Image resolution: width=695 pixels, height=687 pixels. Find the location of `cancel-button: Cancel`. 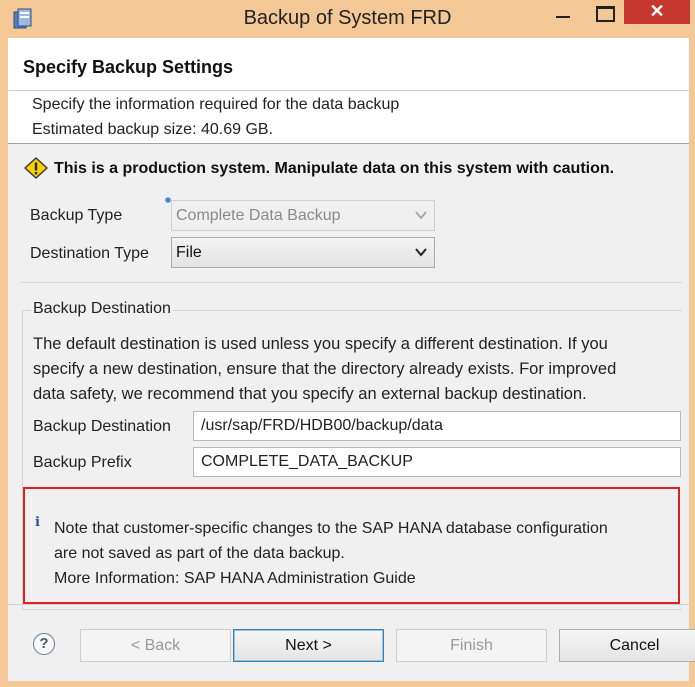

cancel-button: Cancel is located at coordinates (627, 645).